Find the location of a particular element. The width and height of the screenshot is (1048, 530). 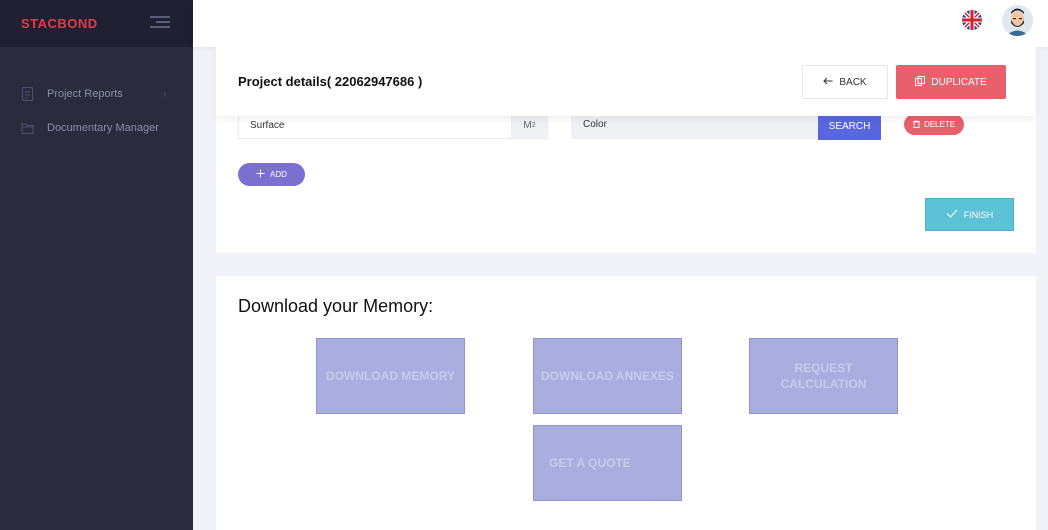

delete-button-label: DELETE is located at coordinates (939, 124).